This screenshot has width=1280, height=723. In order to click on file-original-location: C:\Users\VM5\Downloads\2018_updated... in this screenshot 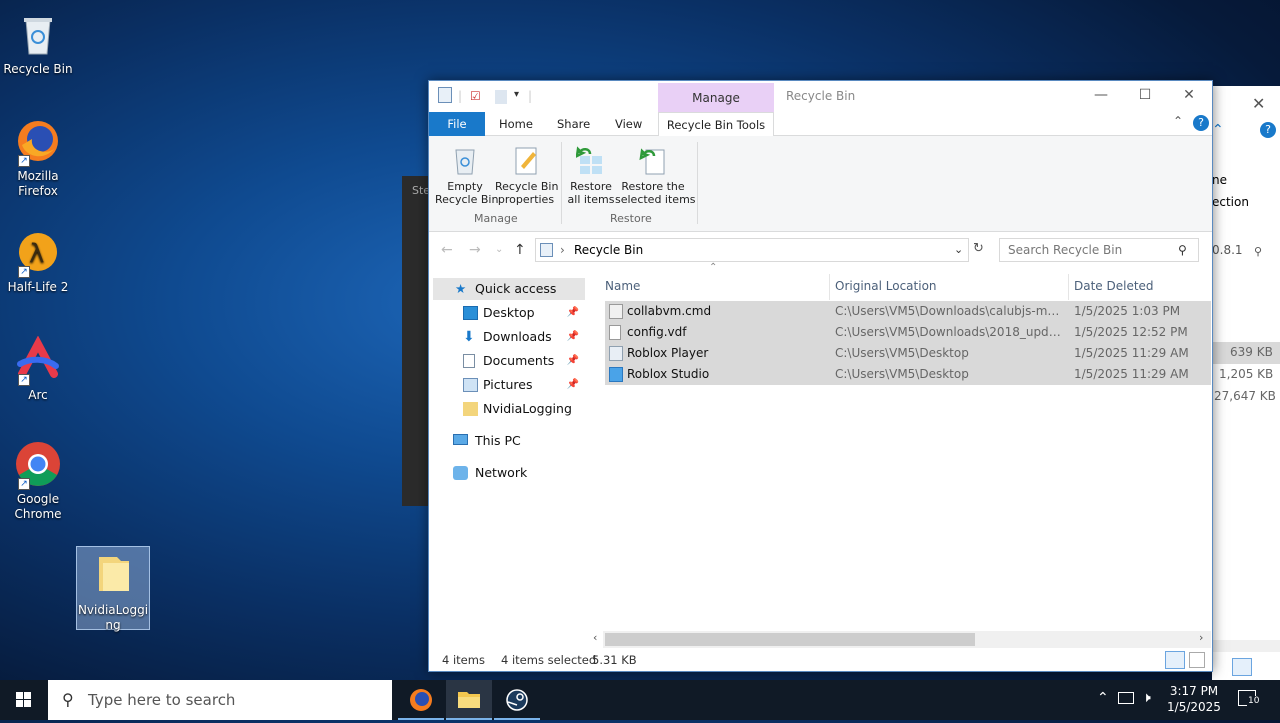, I will do `click(948, 332)`.